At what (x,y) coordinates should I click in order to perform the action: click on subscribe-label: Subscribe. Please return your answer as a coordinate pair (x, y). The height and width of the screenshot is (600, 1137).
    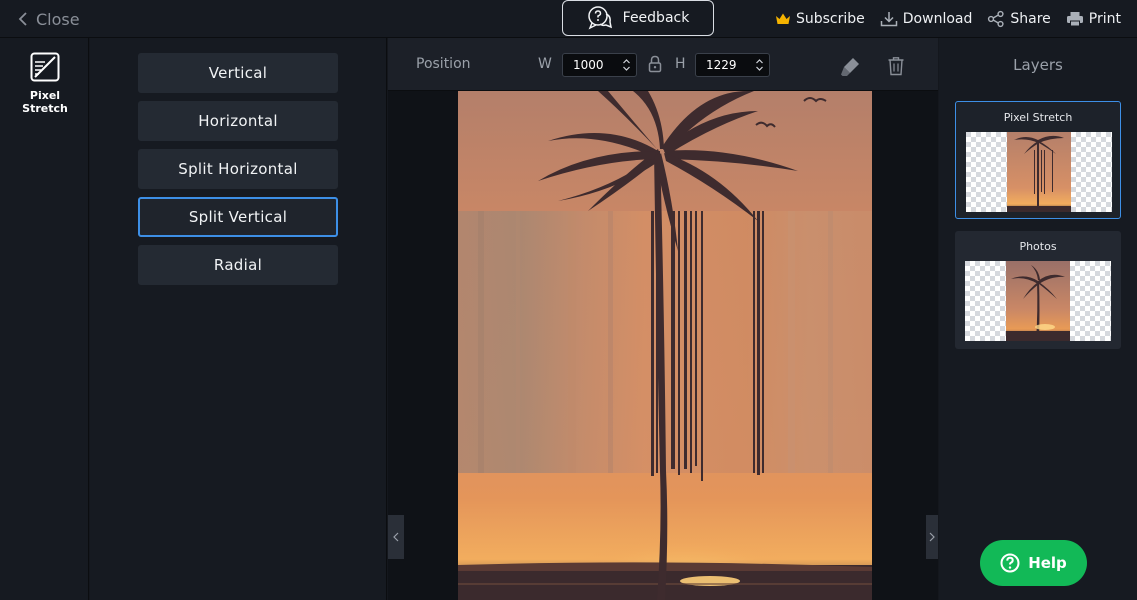
    Looking at the image, I should click on (830, 19).